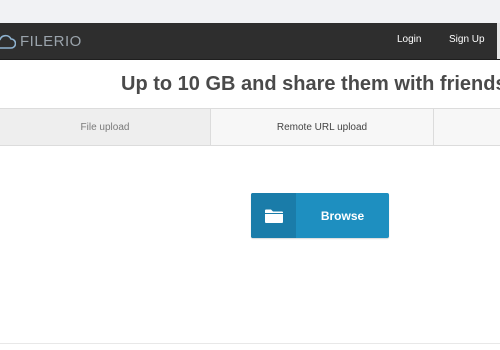 The height and width of the screenshot is (350, 500). Describe the element at coordinates (51, 41) in the screenshot. I see `logo-text: FILERIO` at that location.